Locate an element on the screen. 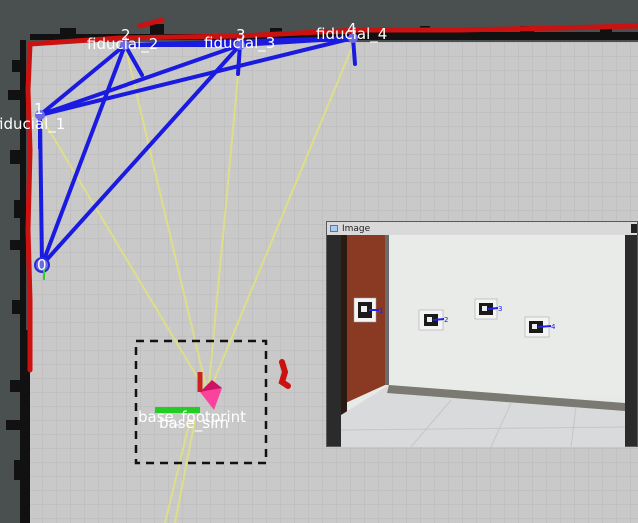 The image size is (638, 523). frame-label-fiducial-4: fiducial_4 is located at coordinates (351, 34).